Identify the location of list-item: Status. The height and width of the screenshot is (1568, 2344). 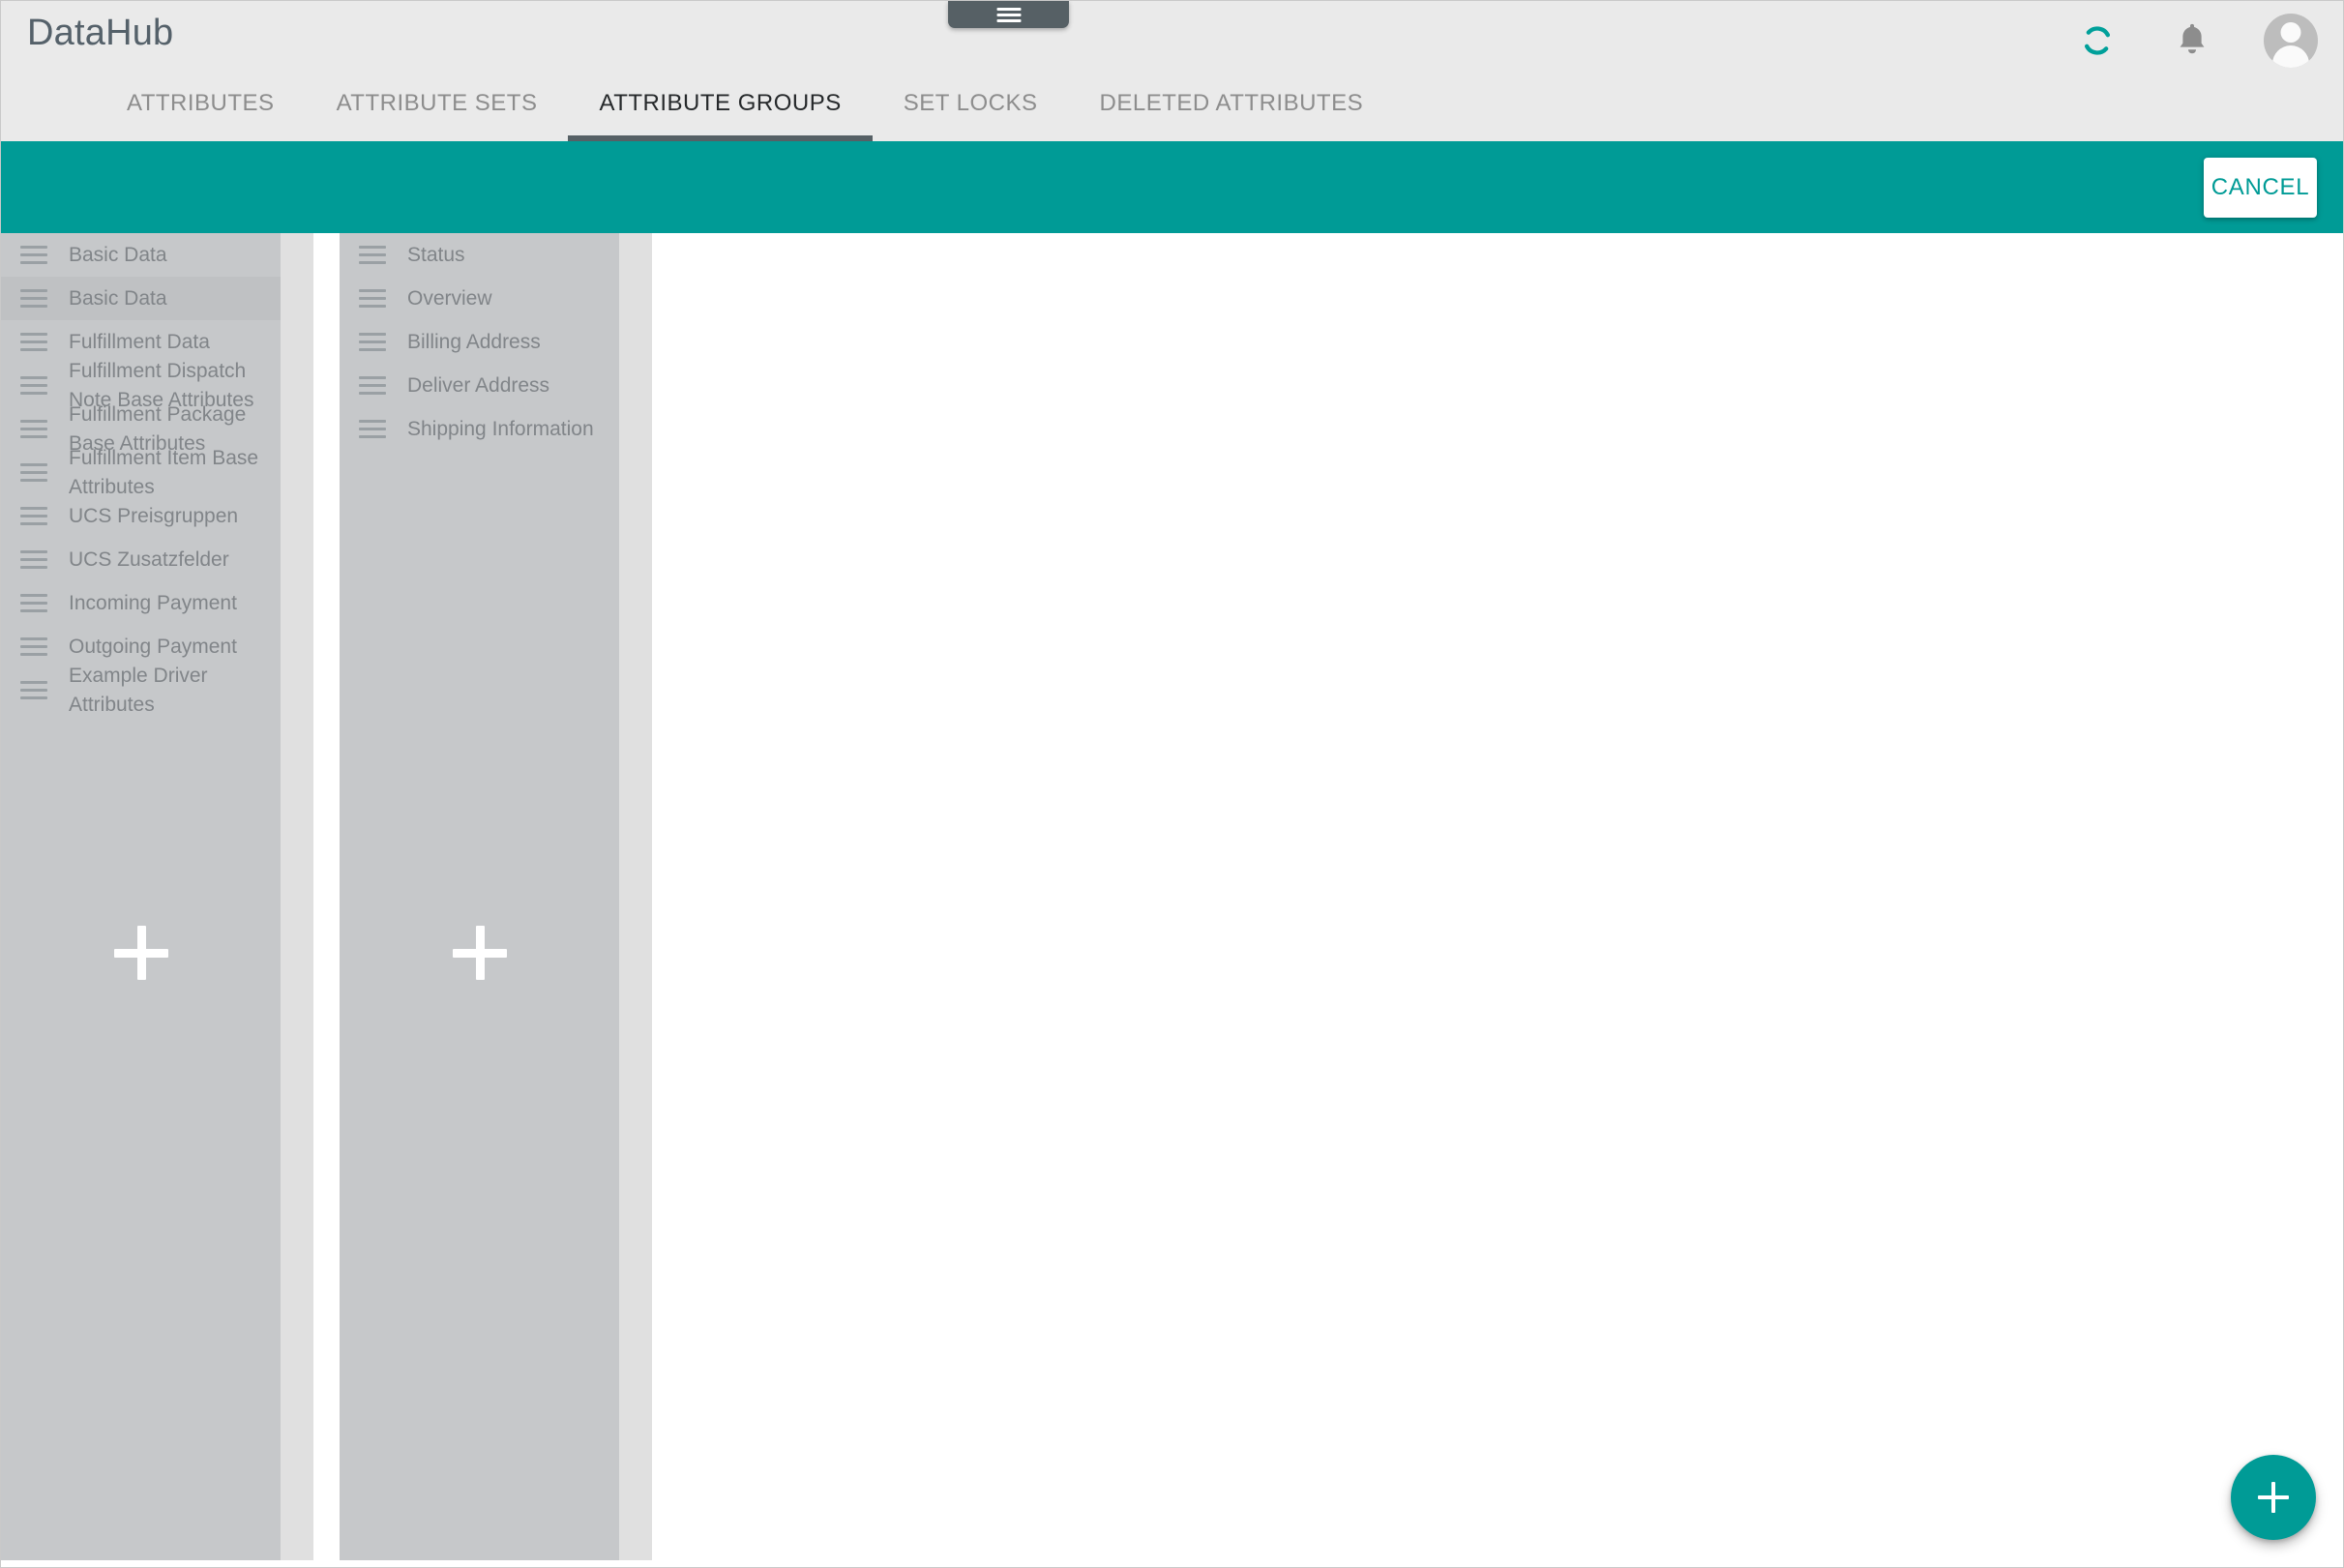
(479, 255).